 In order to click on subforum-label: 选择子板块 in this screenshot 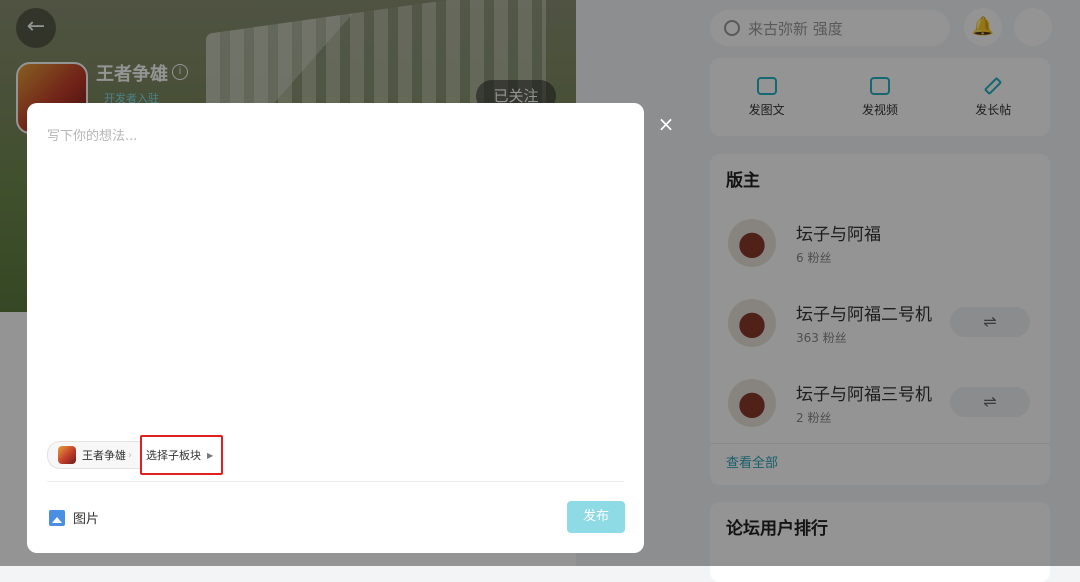, I will do `click(173, 455)`.